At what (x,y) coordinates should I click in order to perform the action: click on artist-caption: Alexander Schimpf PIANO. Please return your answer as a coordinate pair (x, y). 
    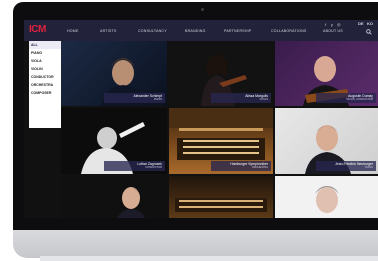
    Looking at the image, I should click on (134, 98).